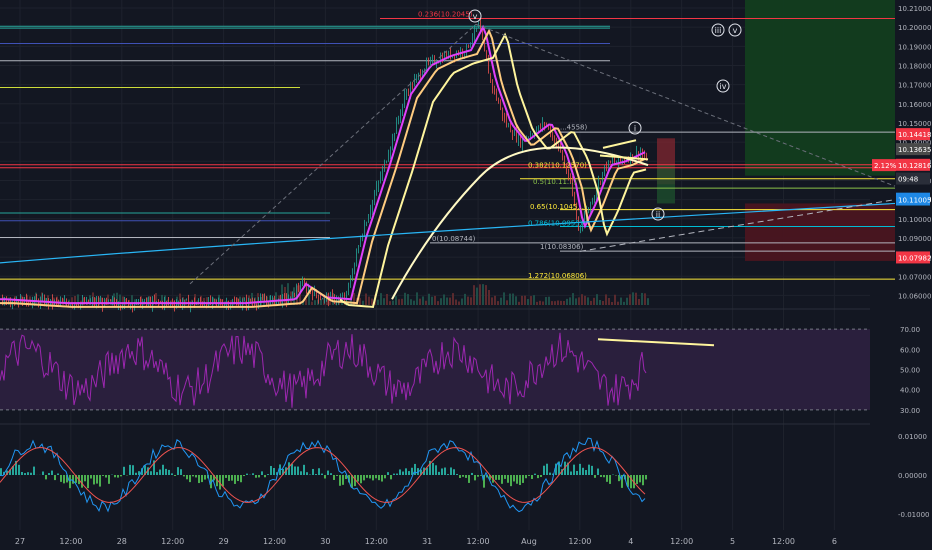  What do you see at coordinates (562, 247) in the screenshot?
I see `fib-label: 1(10.08306)` at bounding box center [562, 247].